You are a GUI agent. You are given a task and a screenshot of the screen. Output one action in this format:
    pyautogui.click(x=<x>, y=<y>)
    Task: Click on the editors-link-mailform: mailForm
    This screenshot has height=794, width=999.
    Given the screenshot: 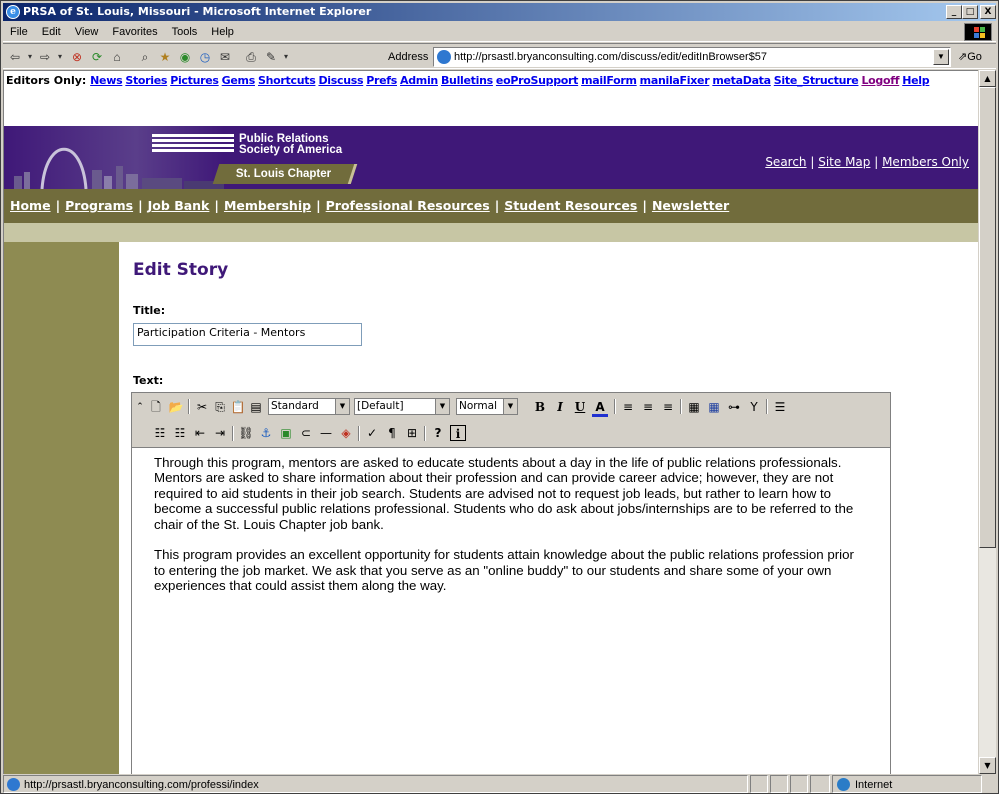 What is the action you would take?
    pyautogui.click(x=609, y=80)
    